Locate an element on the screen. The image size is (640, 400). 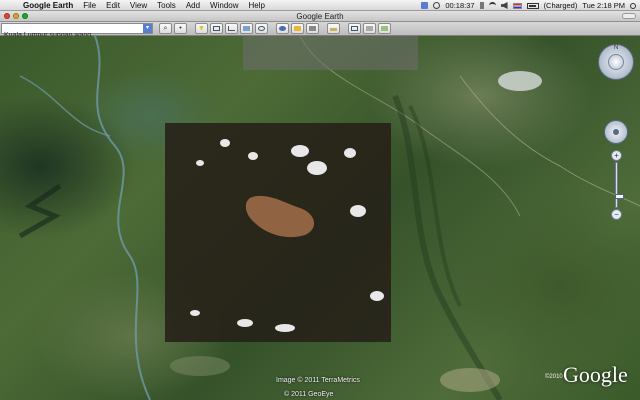
zoom-in-button: + is located at coordinates (616, 155).